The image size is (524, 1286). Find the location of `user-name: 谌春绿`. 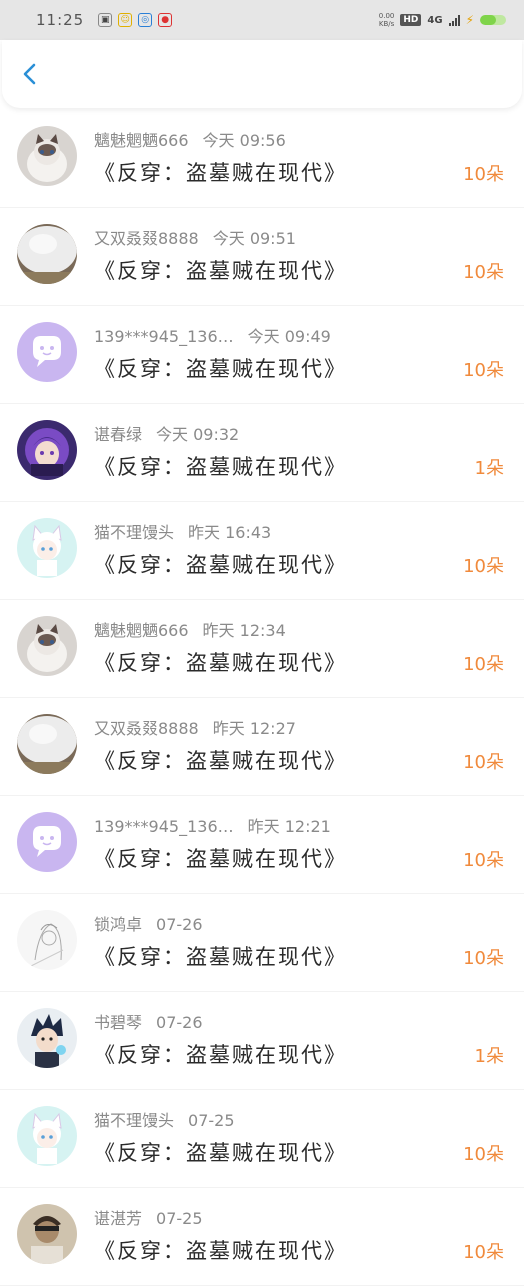

user-name: 谌春绿 is located at coordinates (118, 434).